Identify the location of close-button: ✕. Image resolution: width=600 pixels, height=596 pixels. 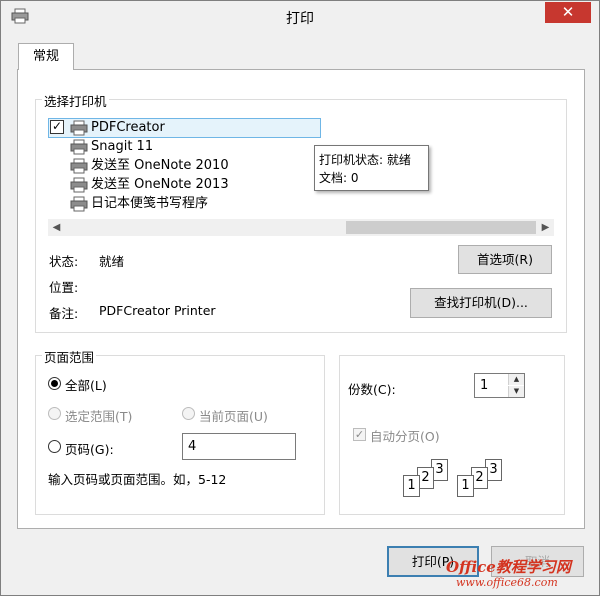
(568, 12).